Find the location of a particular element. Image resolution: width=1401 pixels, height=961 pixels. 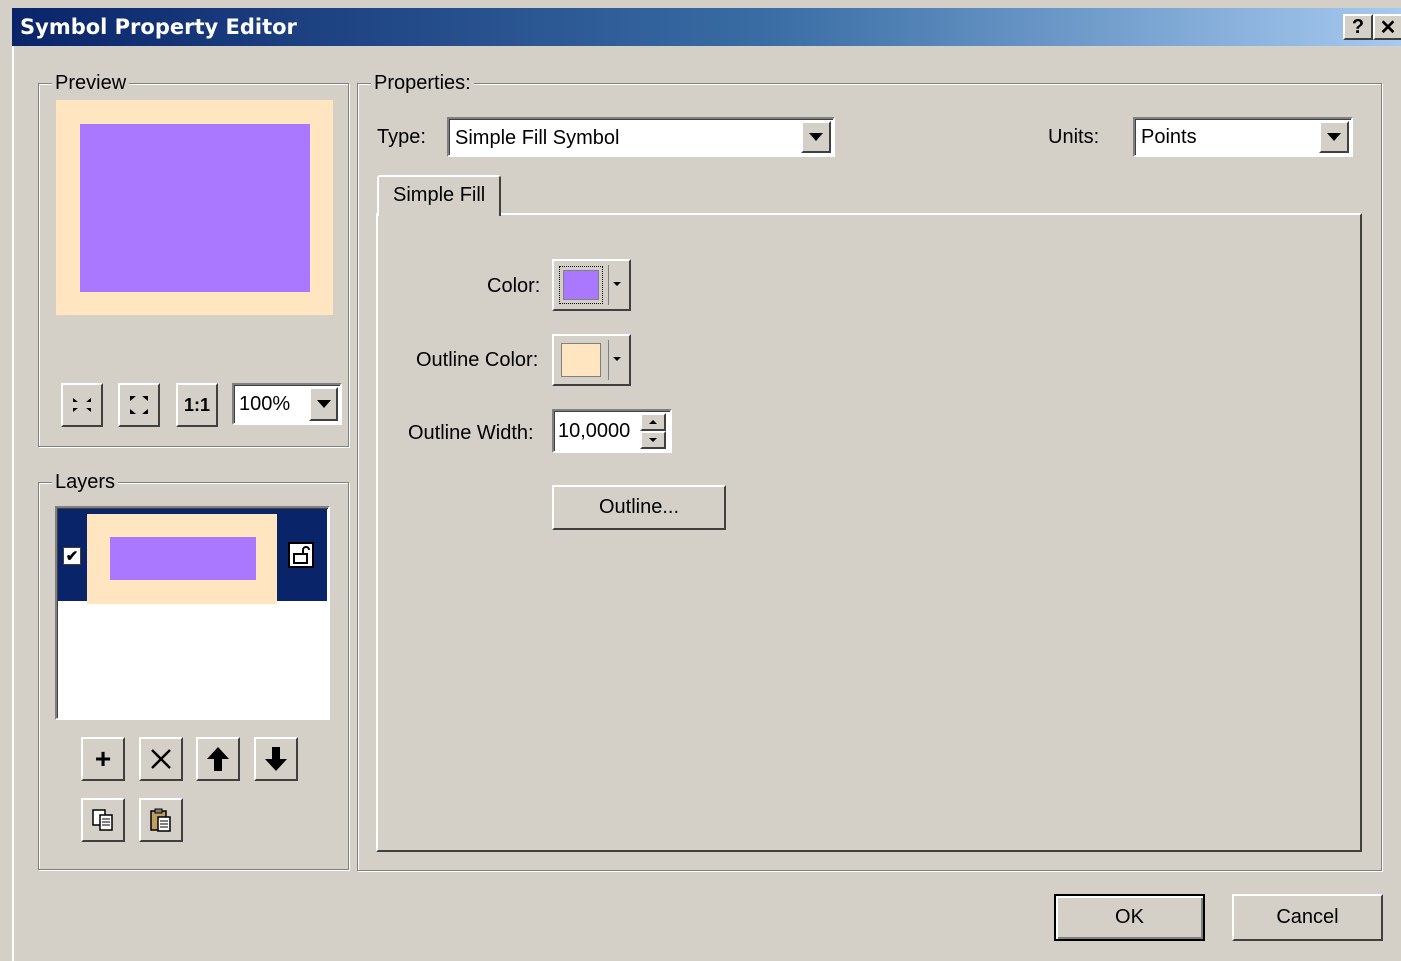

color-picker-button is located at coordinates (591, 285).